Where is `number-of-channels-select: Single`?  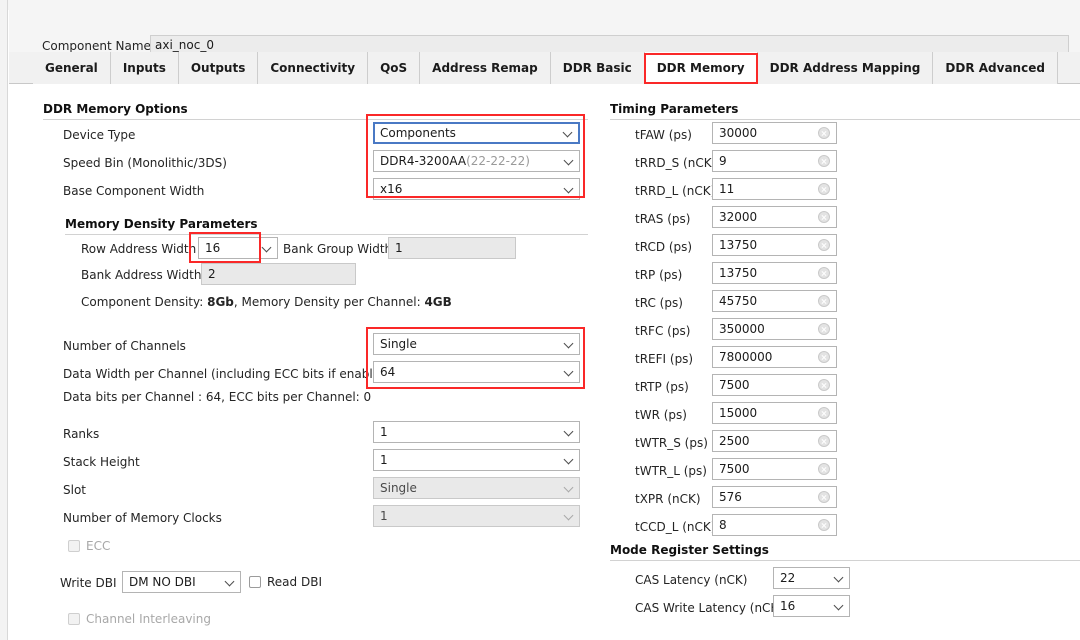 number-of-channels-select: Single is located at coordinates (476, 344).